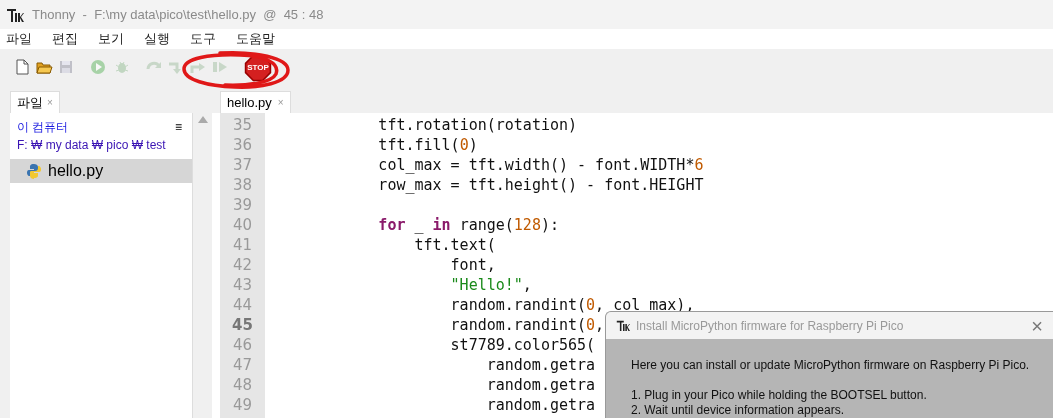 The image size is (1053, 418). Describe the element at coordinates (770, 326) in the screenshot. I see `dialog-title: Install MicroPython firmware for Raspberry Pi Pico` at that location.